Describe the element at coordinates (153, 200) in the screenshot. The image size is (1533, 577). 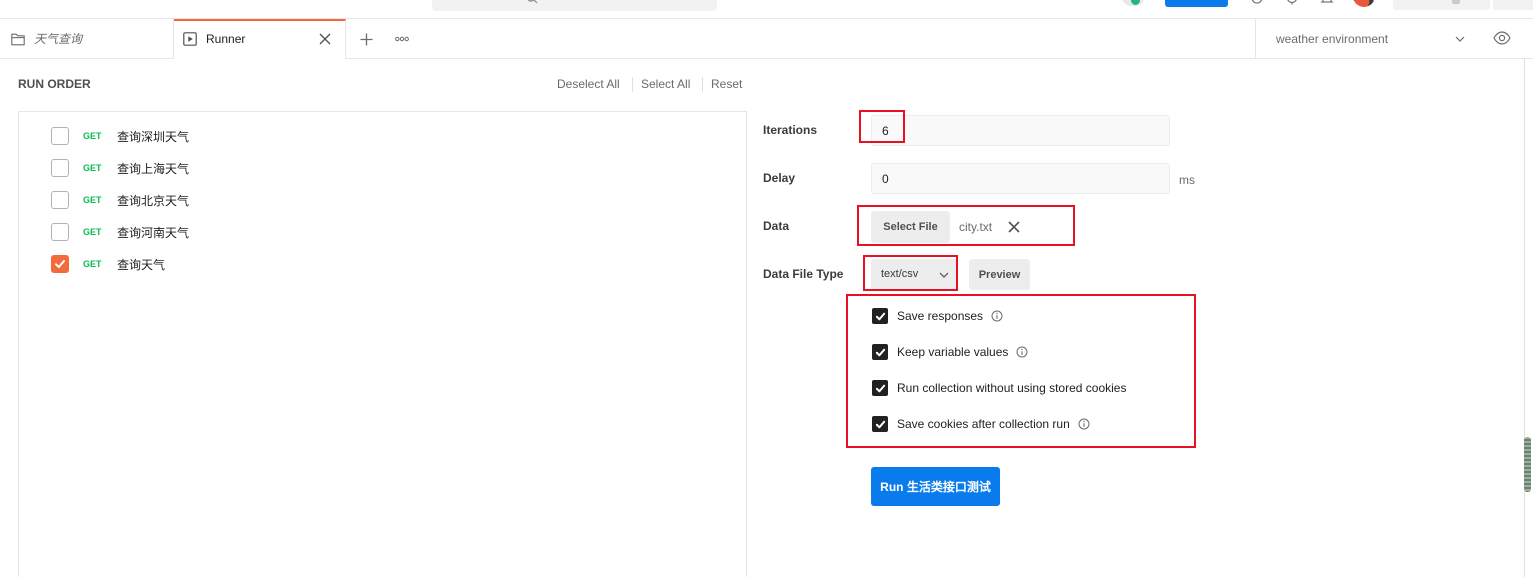
I see `request-name: 查询北京天气` at that location.